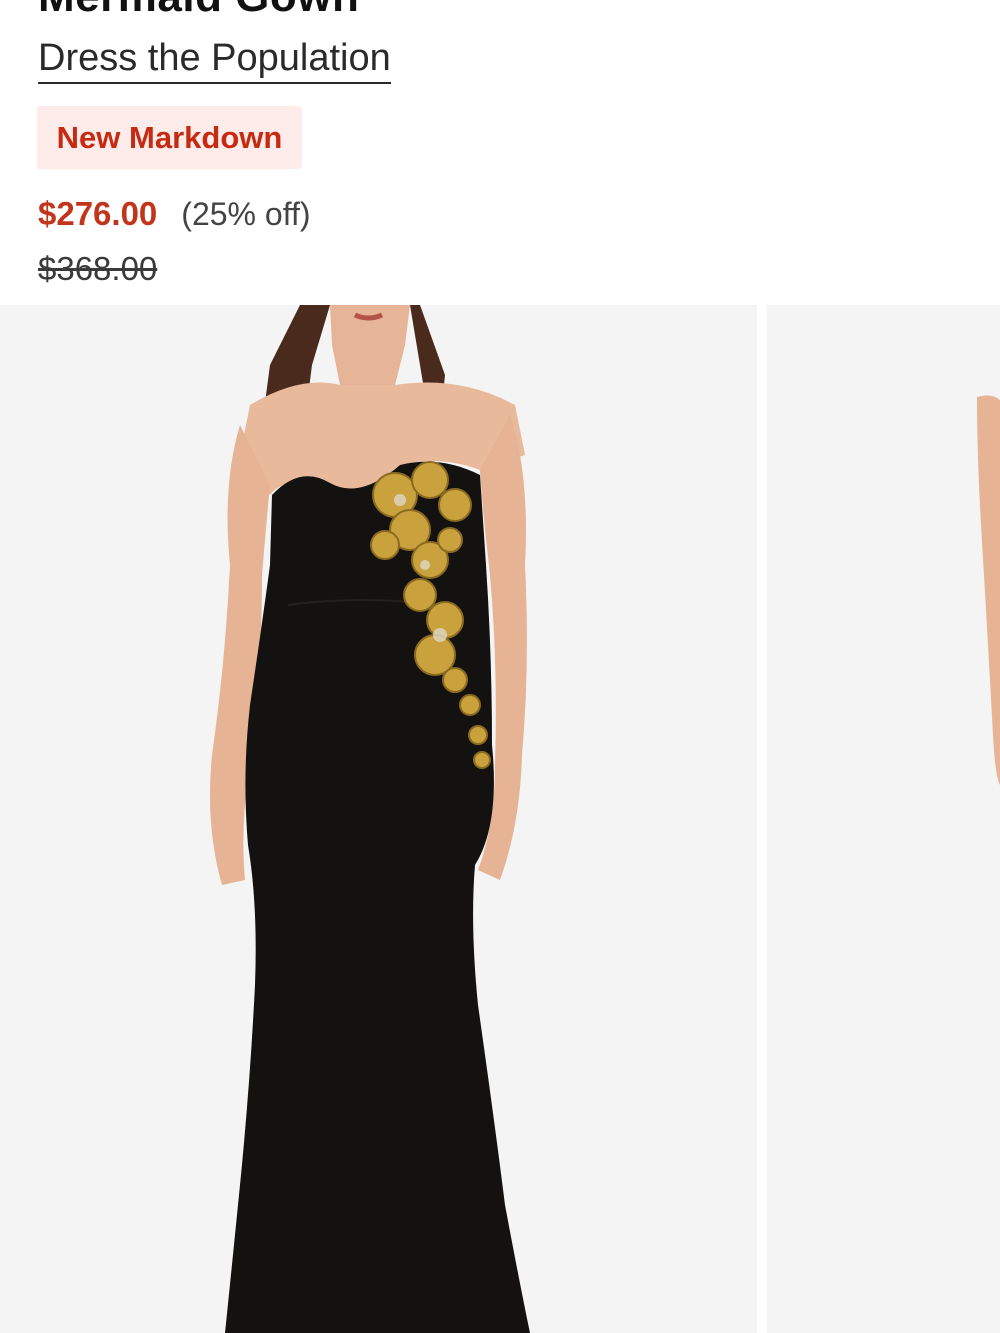  Describe the element at coordinates (214, 60) in the screenshot. I see `brand-link: Dress the Population` at that location.